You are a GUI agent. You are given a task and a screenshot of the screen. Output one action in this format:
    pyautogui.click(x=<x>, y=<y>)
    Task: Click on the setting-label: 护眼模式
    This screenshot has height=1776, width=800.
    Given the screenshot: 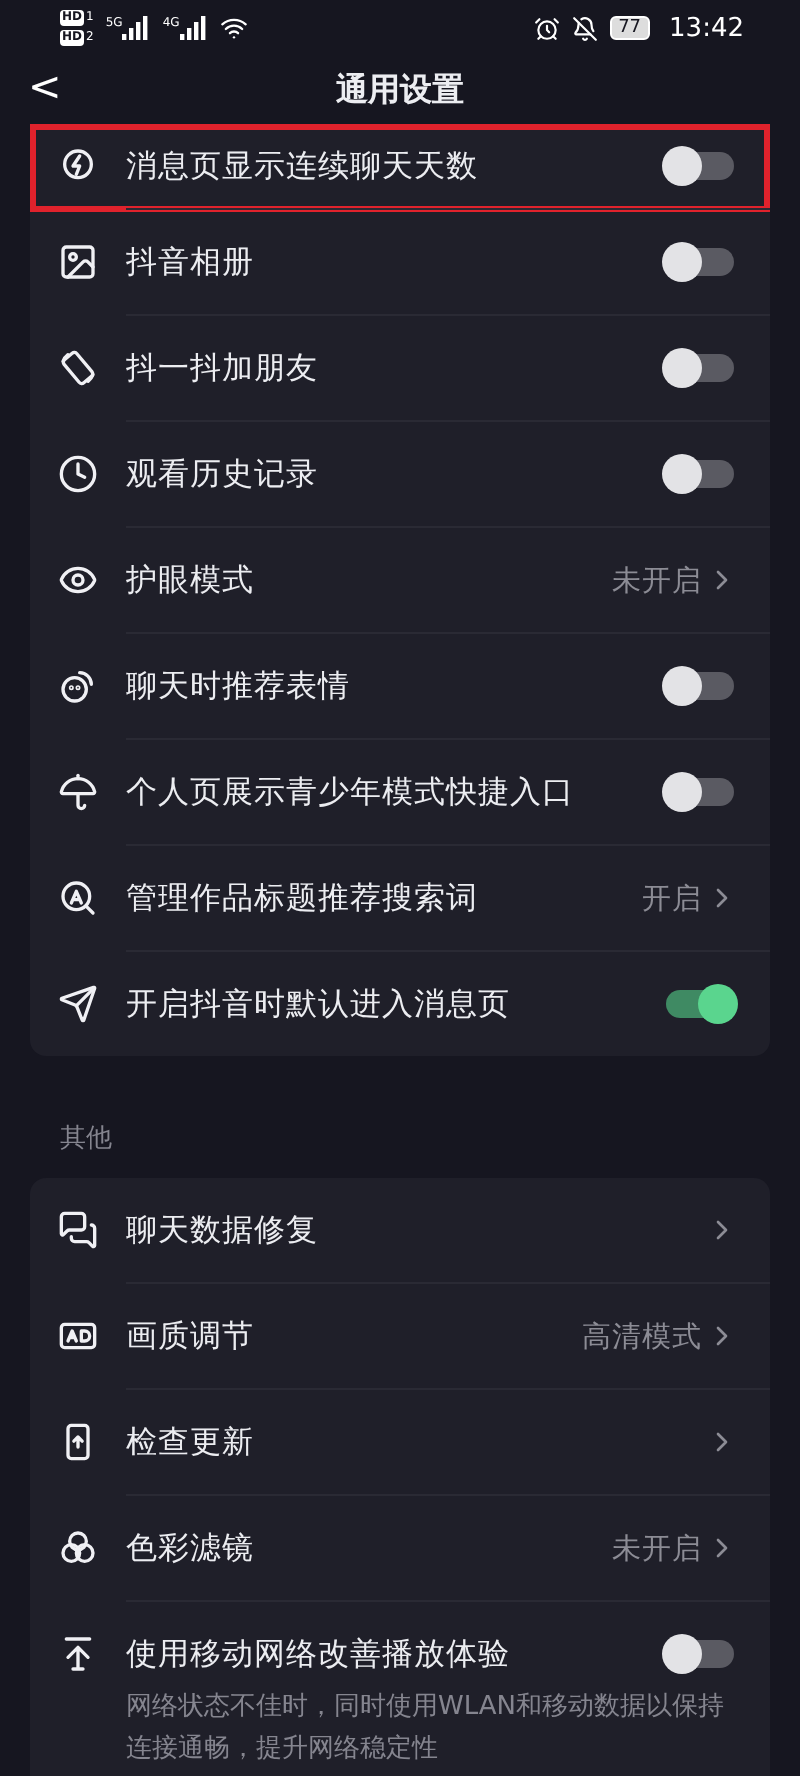 What is the action you would take?
    pyautogui.click(x=191, y=580)
    